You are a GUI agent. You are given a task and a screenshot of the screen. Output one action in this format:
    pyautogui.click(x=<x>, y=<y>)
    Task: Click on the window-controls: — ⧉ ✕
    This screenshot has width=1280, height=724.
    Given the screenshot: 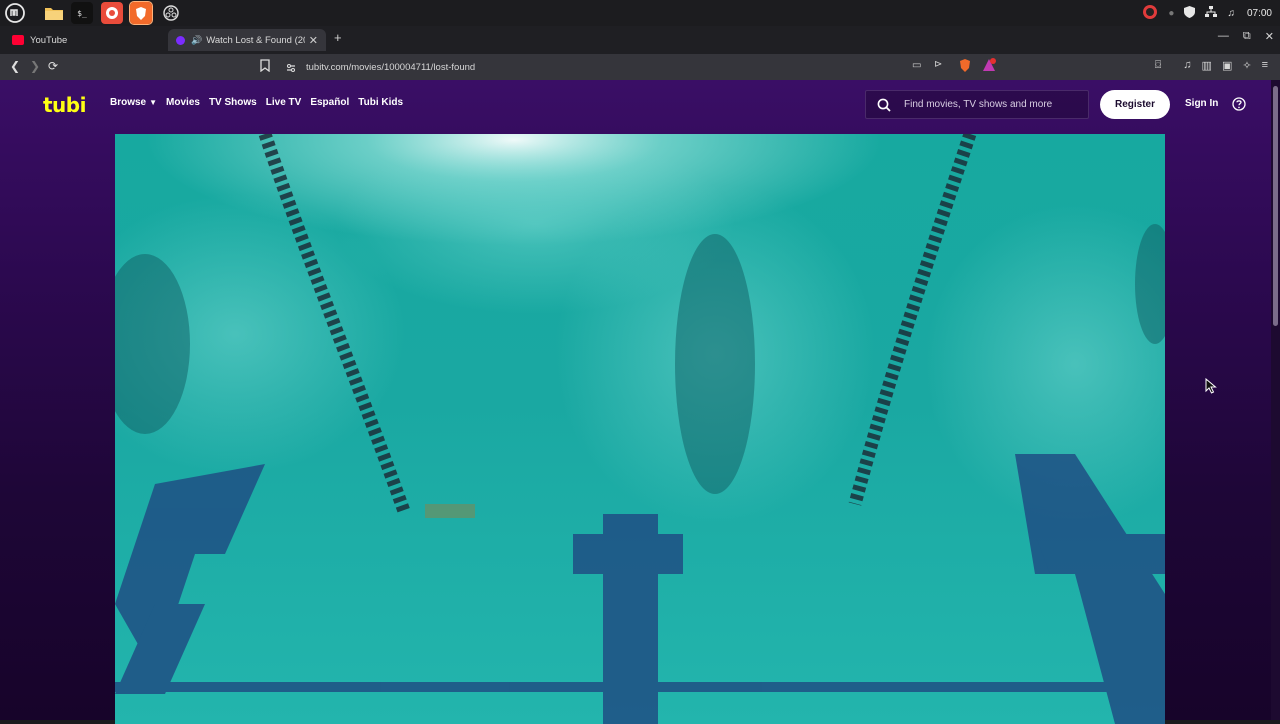 What is the action you would take?
    pyautogui.click(x=1246, y=36)
    